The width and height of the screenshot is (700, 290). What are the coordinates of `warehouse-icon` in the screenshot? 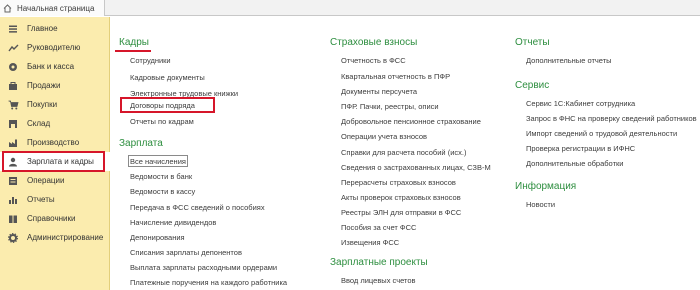 It's located at (13, 124).